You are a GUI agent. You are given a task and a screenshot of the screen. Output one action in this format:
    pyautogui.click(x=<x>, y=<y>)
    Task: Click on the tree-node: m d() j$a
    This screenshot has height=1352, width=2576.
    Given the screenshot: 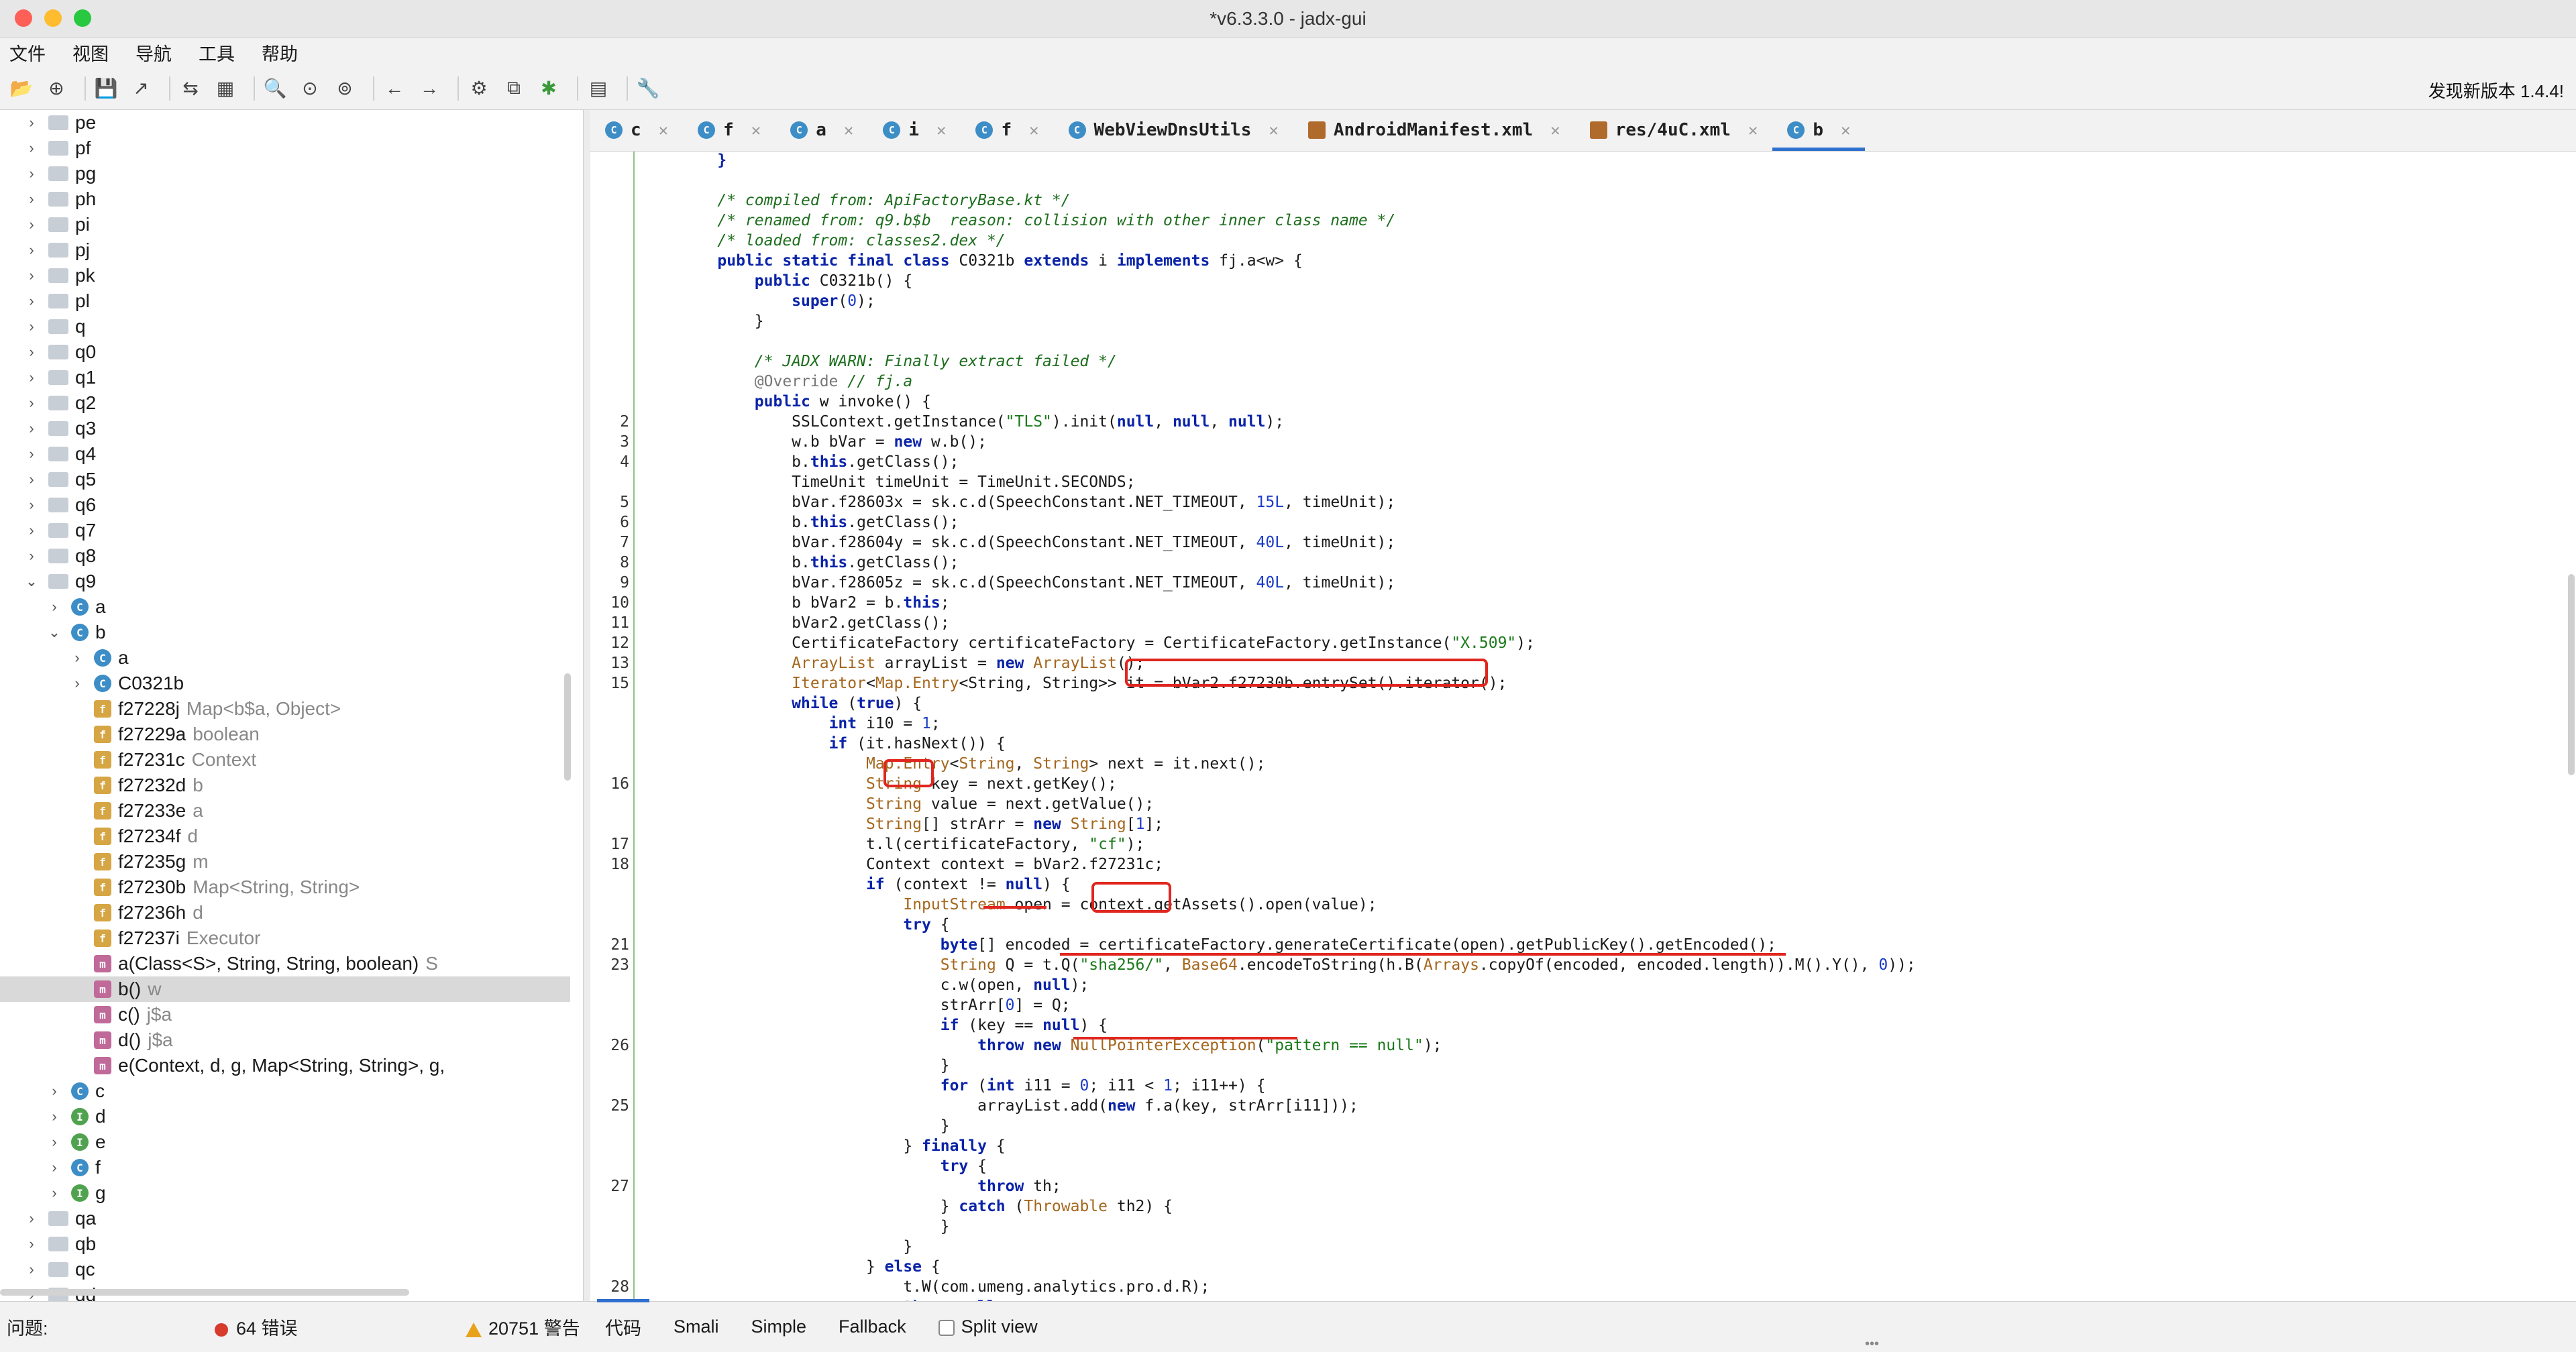 What is the action you would take?
    pyautogui.click(x=285, y=1040)
    